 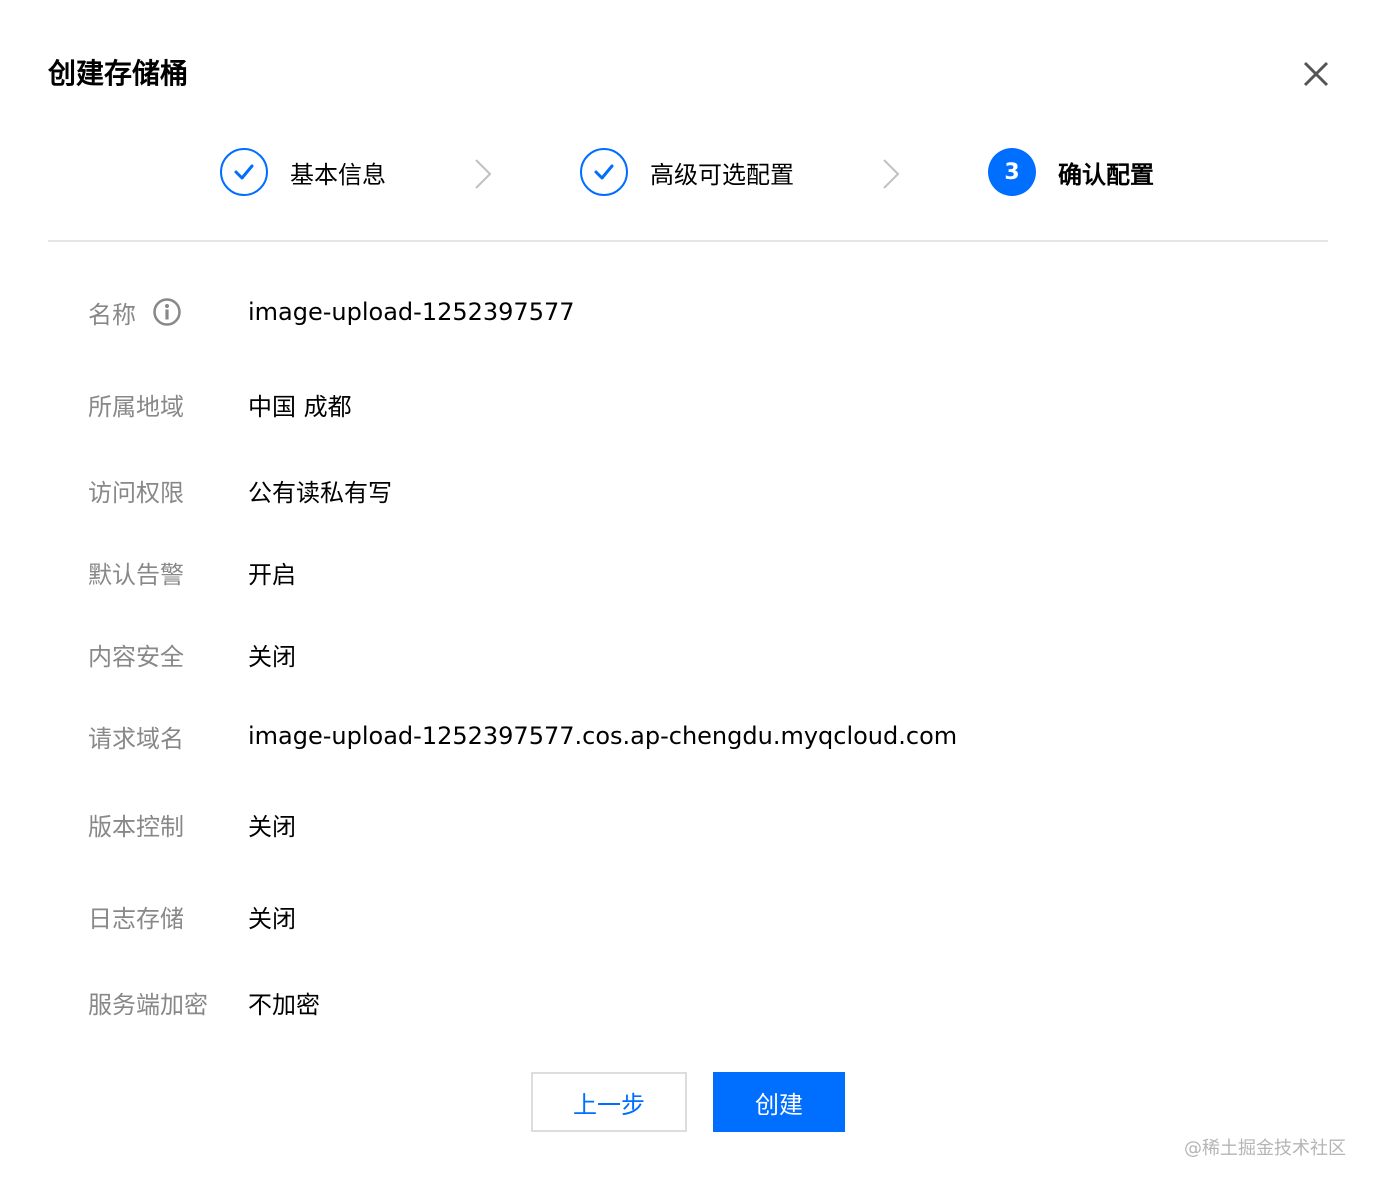 I want to click on close-button, so click(x=1316, y=74).